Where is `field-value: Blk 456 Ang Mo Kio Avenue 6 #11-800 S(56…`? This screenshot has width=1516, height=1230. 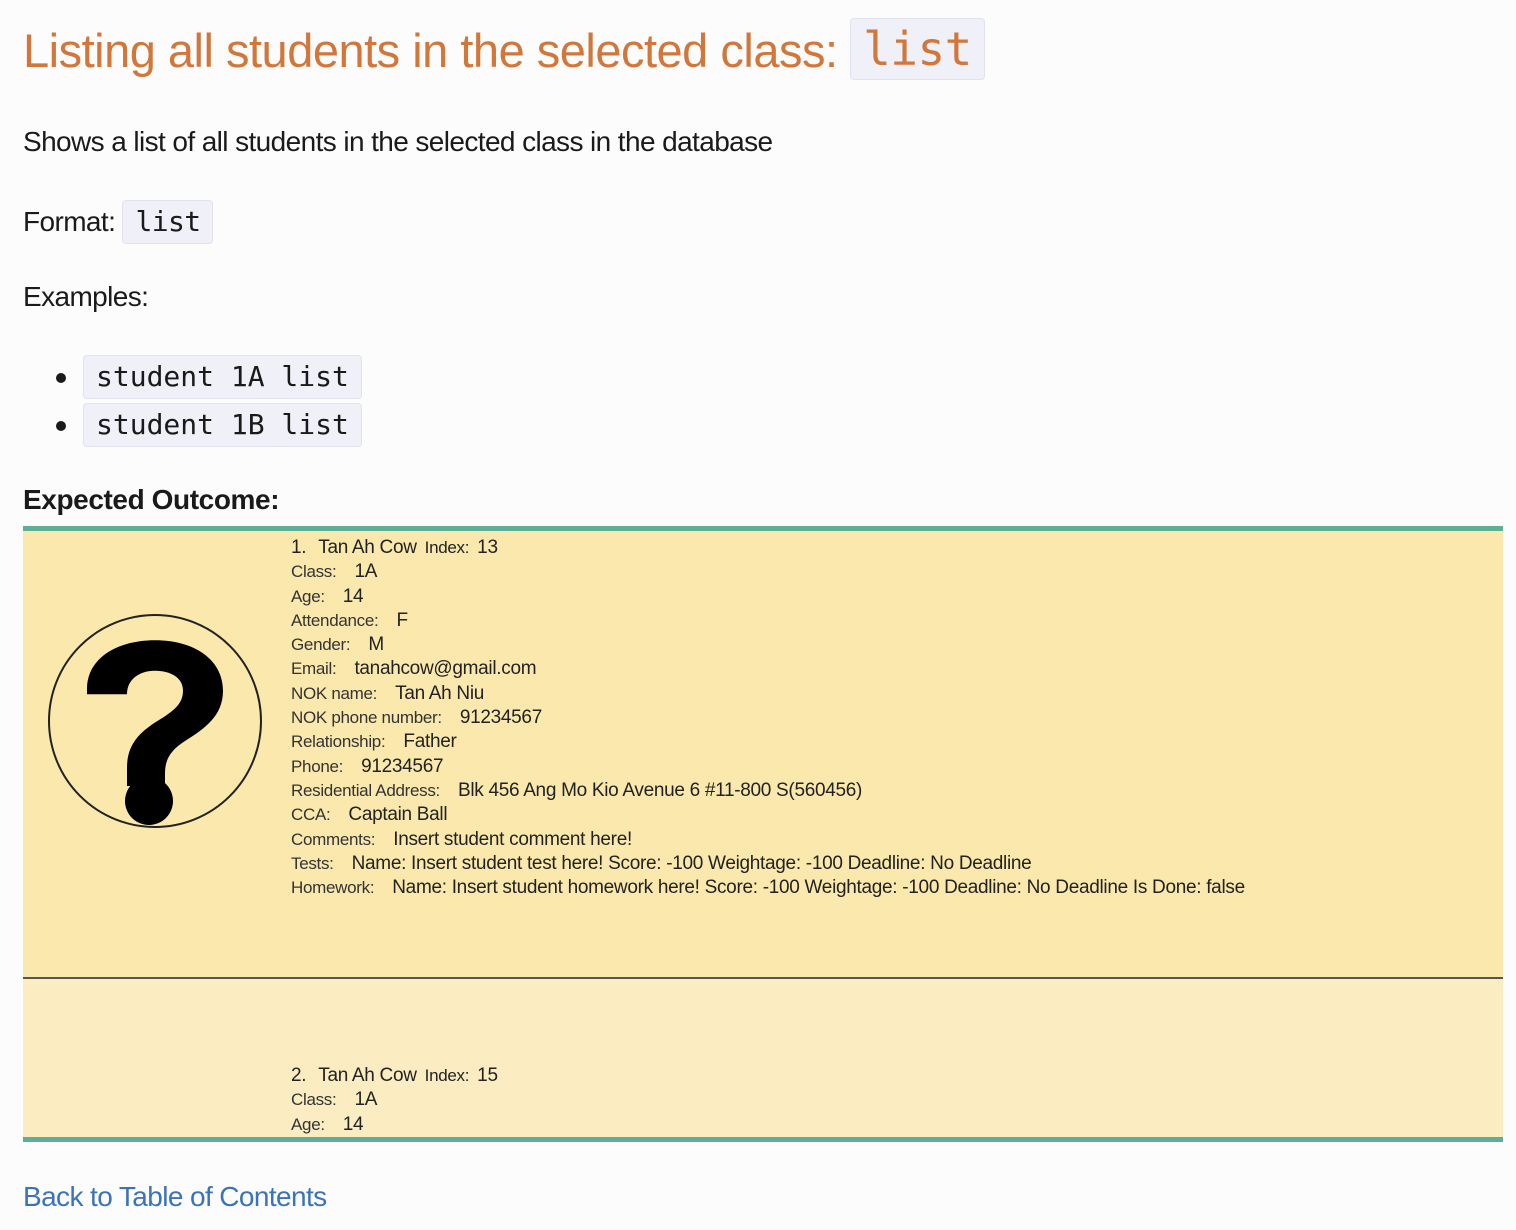 field-value: Blk 456 Ang Mo Kio Avenue 6 #11-800 S(56… is located at coordinates (660, 790).